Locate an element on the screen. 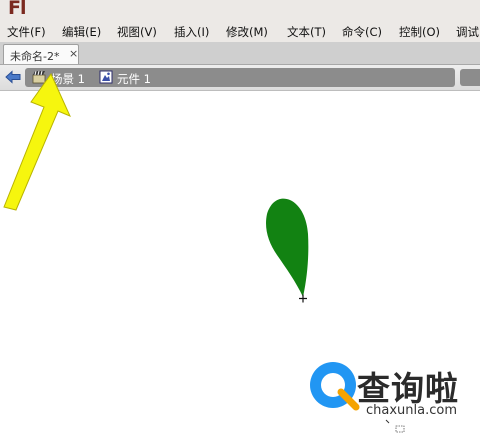 This screenshot has width=480, height=443. watermark-logo-icon is located at coordinates (335, 386).